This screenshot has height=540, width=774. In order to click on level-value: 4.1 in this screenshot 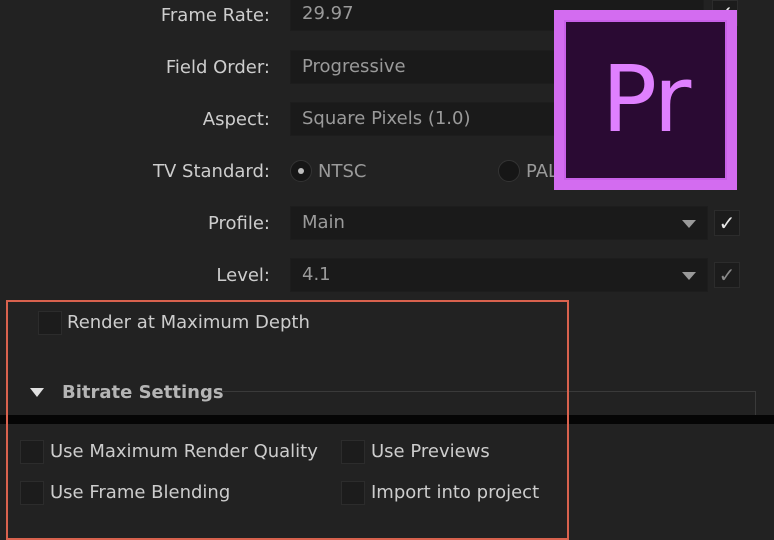, I will do `click(316, 274)`.